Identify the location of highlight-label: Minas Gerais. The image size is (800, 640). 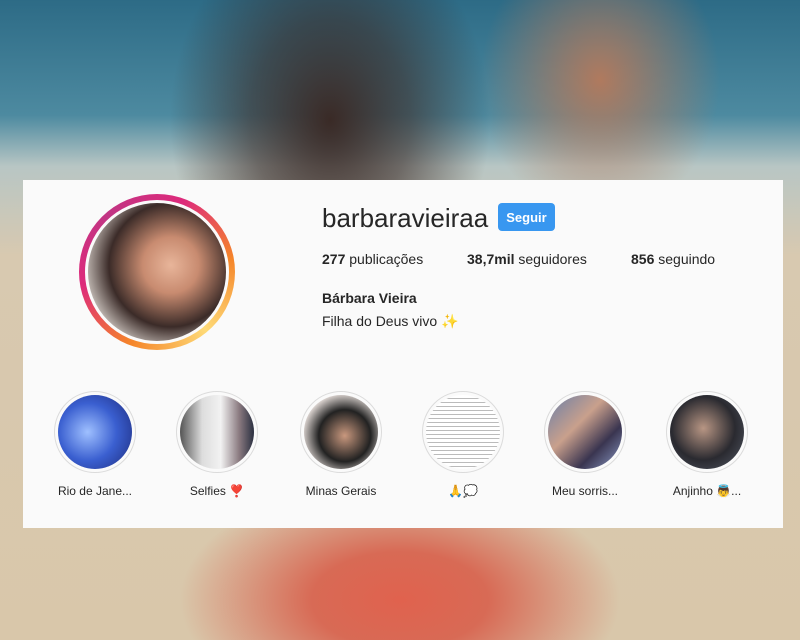
(341, 491).